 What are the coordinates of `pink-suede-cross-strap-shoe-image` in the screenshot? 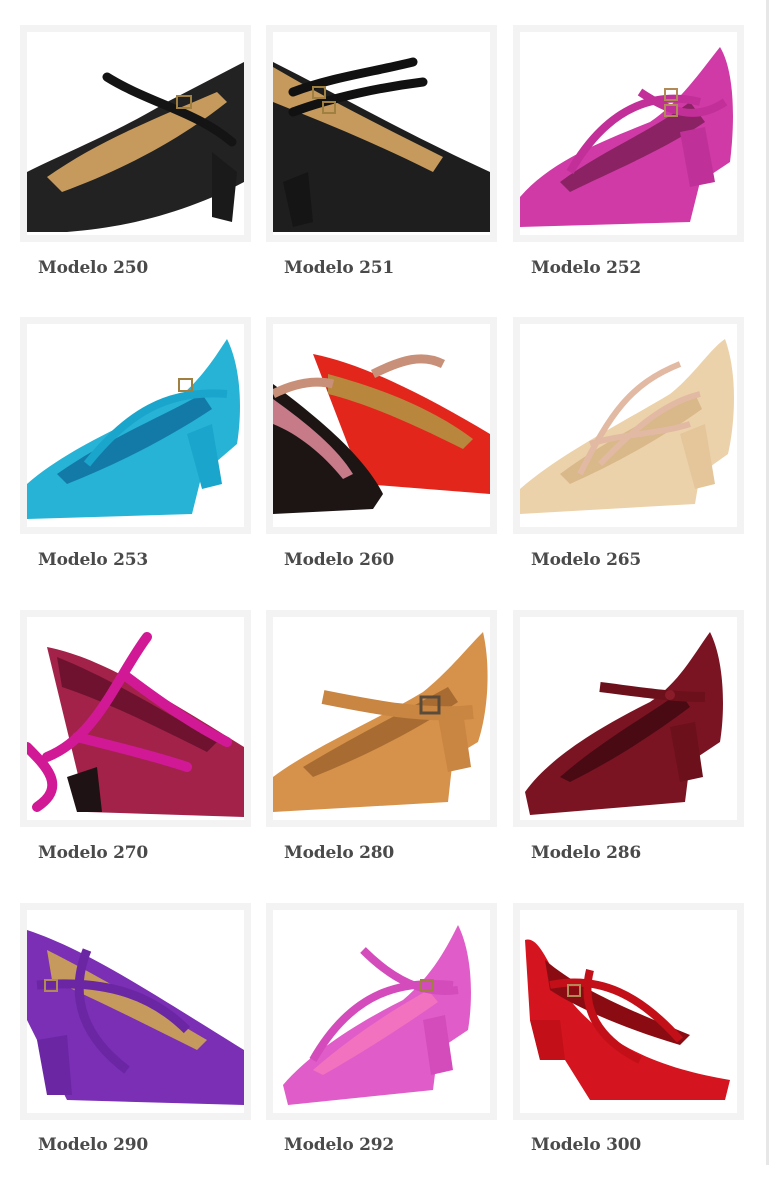 It's located at (381, 1011).